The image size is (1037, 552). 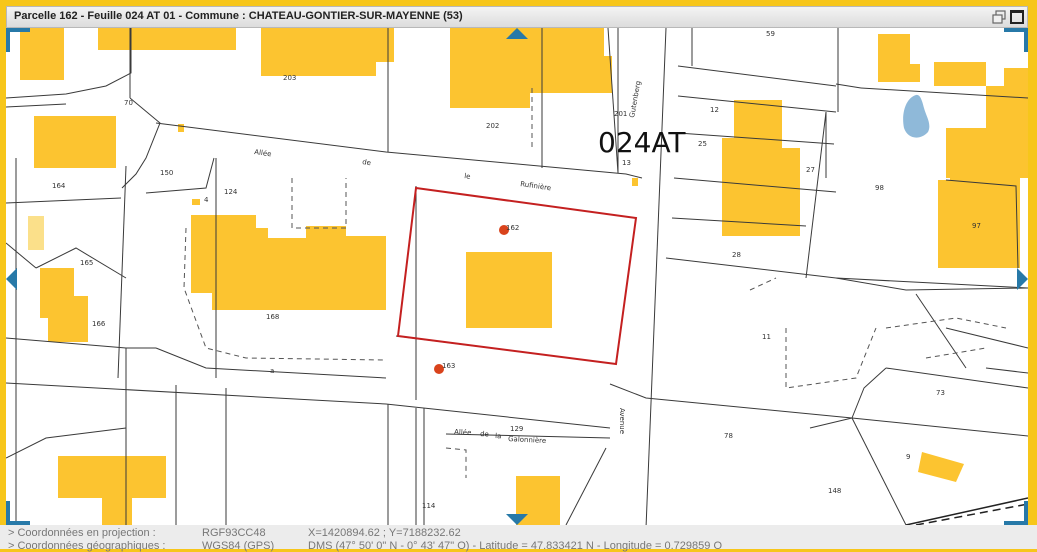 I want to click on corner-handle-top-right, so click(x=1016, y=40).